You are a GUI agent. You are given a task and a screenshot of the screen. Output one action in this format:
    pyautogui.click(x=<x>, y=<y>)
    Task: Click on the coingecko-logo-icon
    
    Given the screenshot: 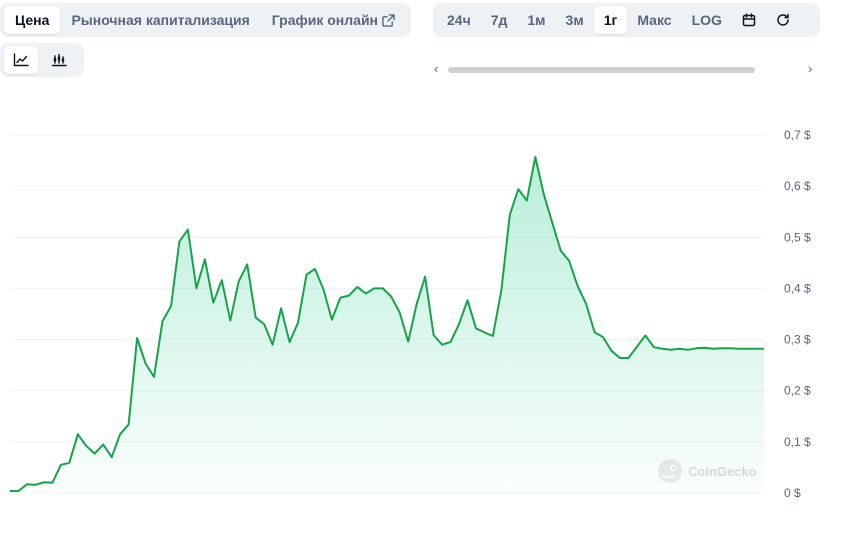 What is the action you would take?
    pyautogui.click(x=670, y=471)
    